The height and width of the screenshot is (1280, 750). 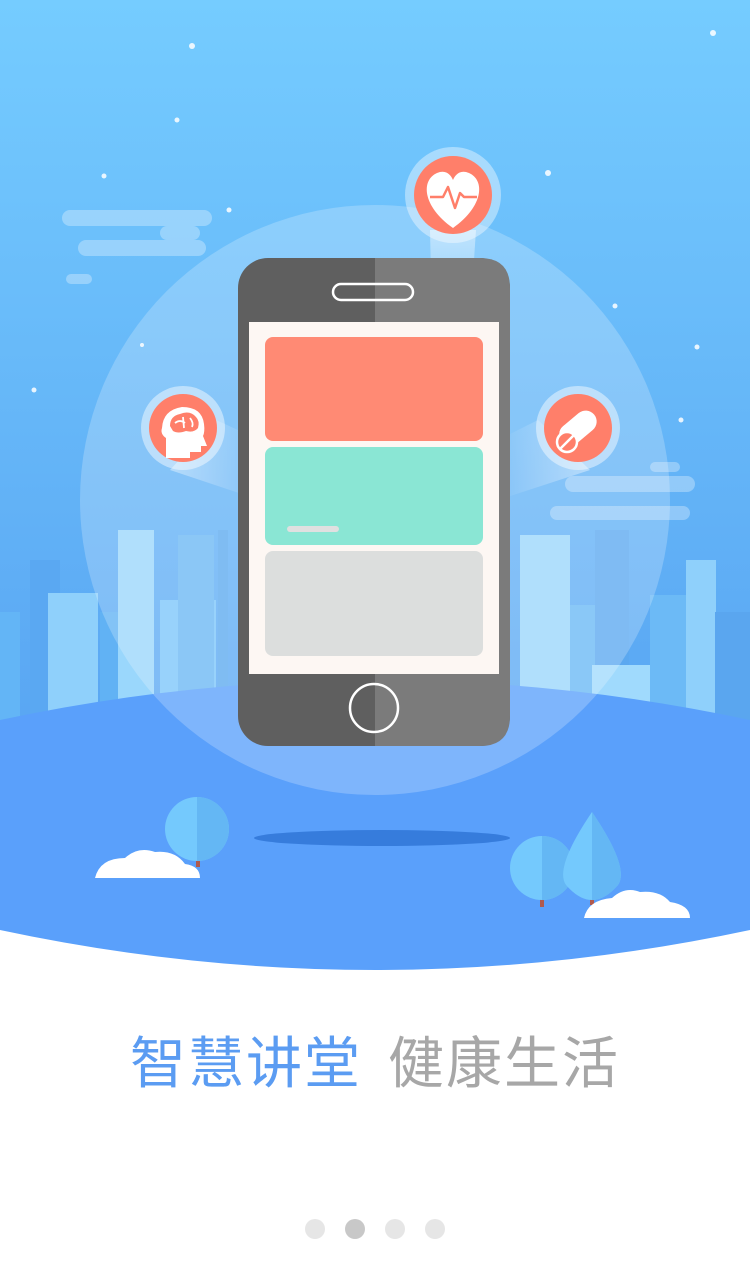 I want to click on screen-card-green-line, so click(x=313, y=529).